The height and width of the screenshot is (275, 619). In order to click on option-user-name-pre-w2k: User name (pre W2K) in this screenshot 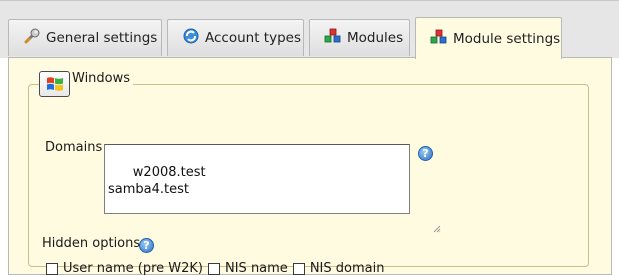, I will do `click(124, 268)`.